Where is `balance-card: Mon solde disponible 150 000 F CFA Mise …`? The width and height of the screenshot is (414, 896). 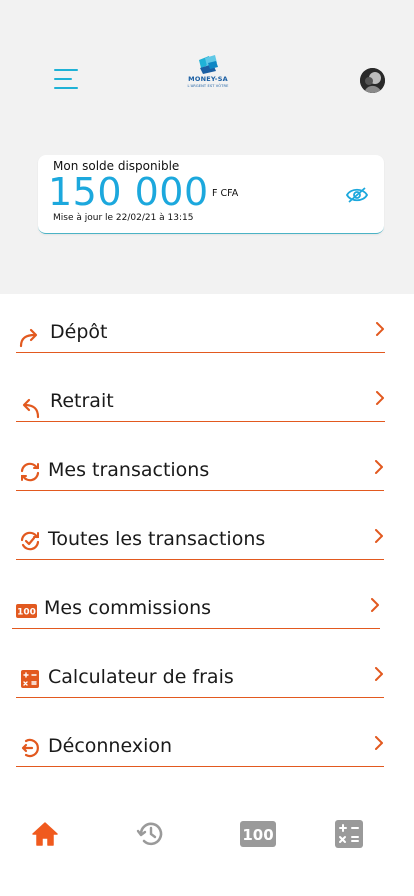
balance-card: Mon solde disponible 150 000 F CFA Mise … is located at coordinates (211, 194).